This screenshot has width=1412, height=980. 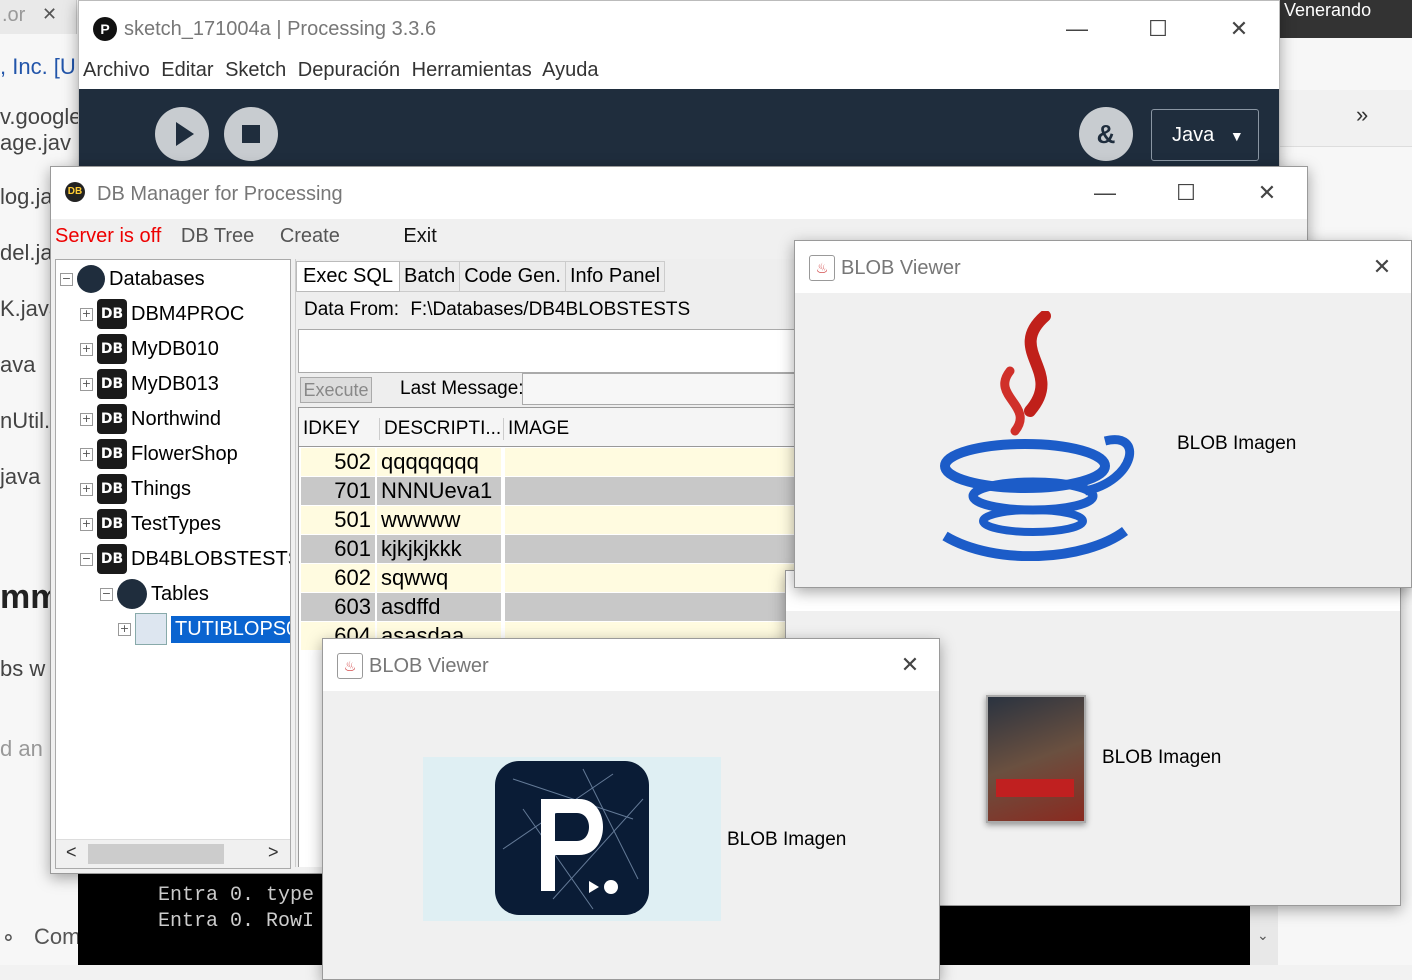 What do you see at coordinates (236, 921) in the screenshot?
I see `console-line: Entra 0. RowI` at bounding box center [236, 921].